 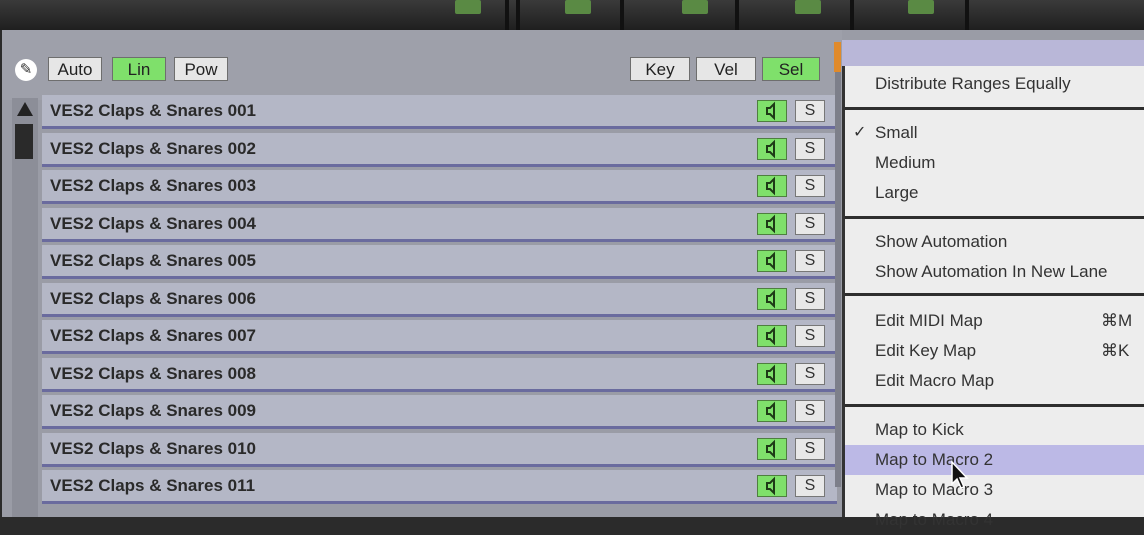 What do you see at coordinates (994, 460) in the screenshot?
I see `menu-item-map-to-macro-2: Map to Macro 2` at bounding box center [994, 460].